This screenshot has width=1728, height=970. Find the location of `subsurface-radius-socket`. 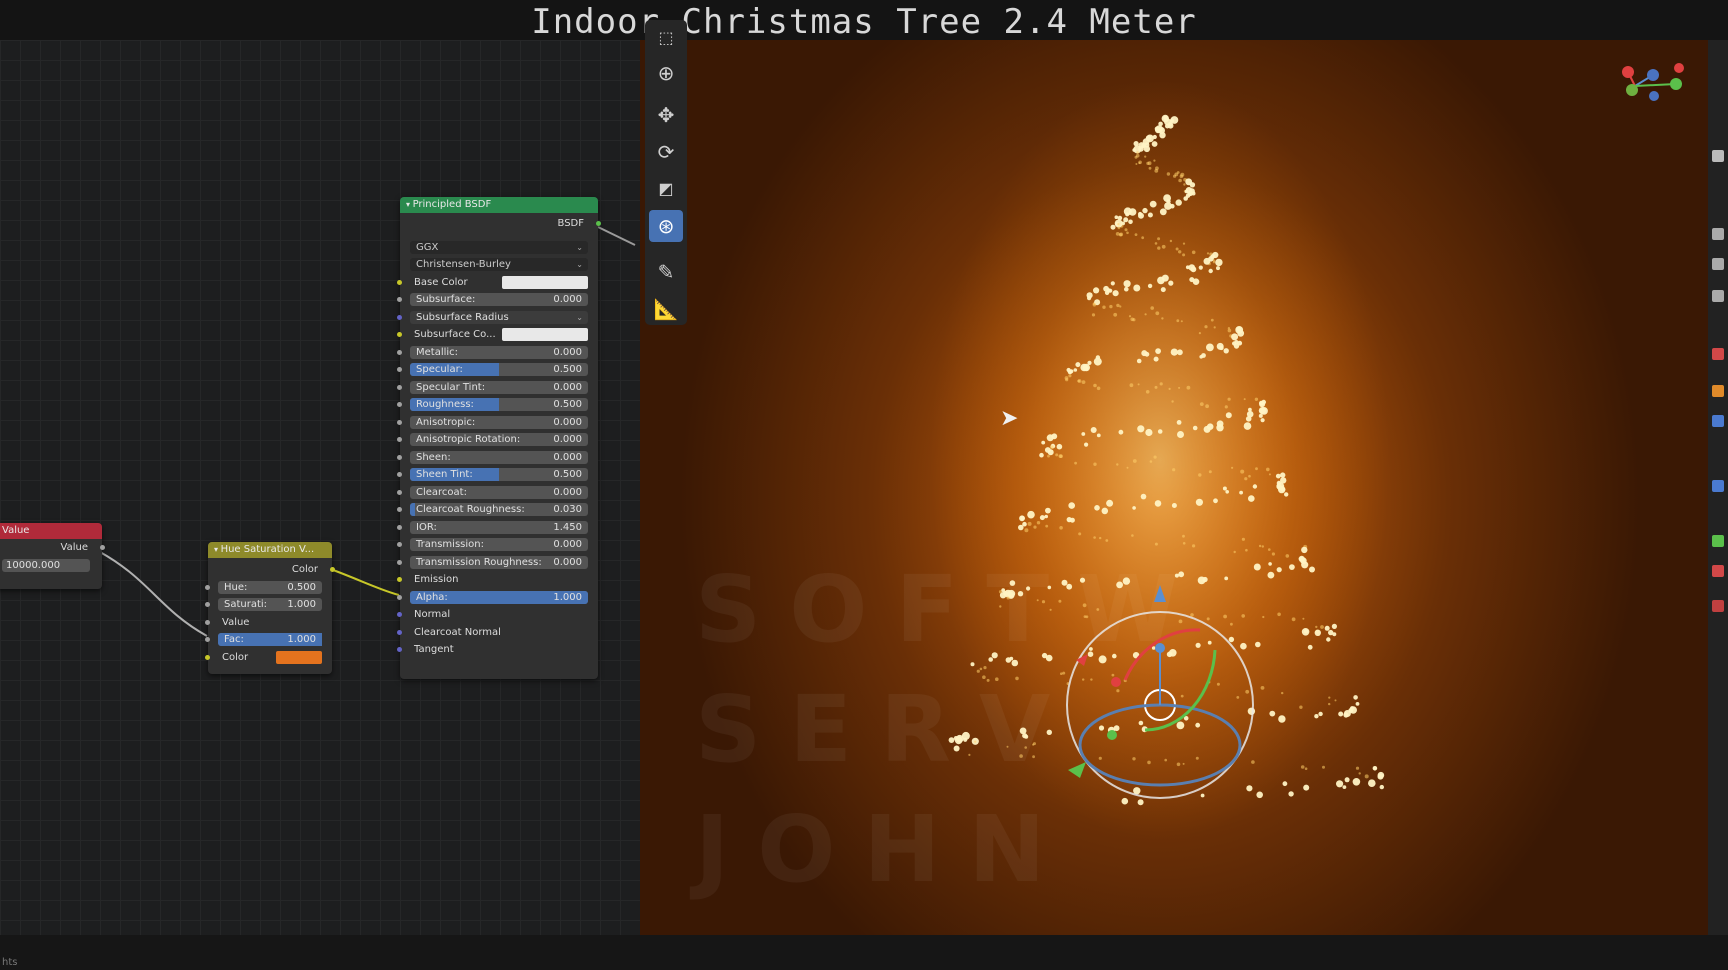

subsurface-radius-socket is located at coordinates (399, 317).